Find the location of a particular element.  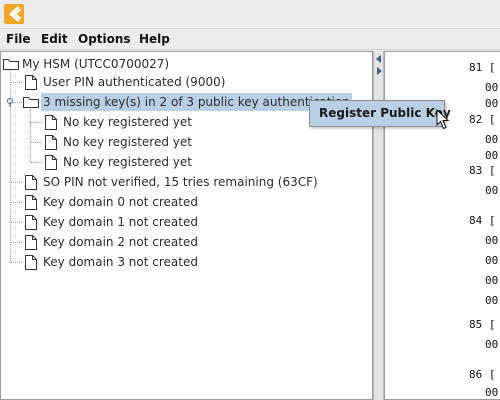

register-public-key-menu-item: Register Public Key is located at coordinates (385, 113).